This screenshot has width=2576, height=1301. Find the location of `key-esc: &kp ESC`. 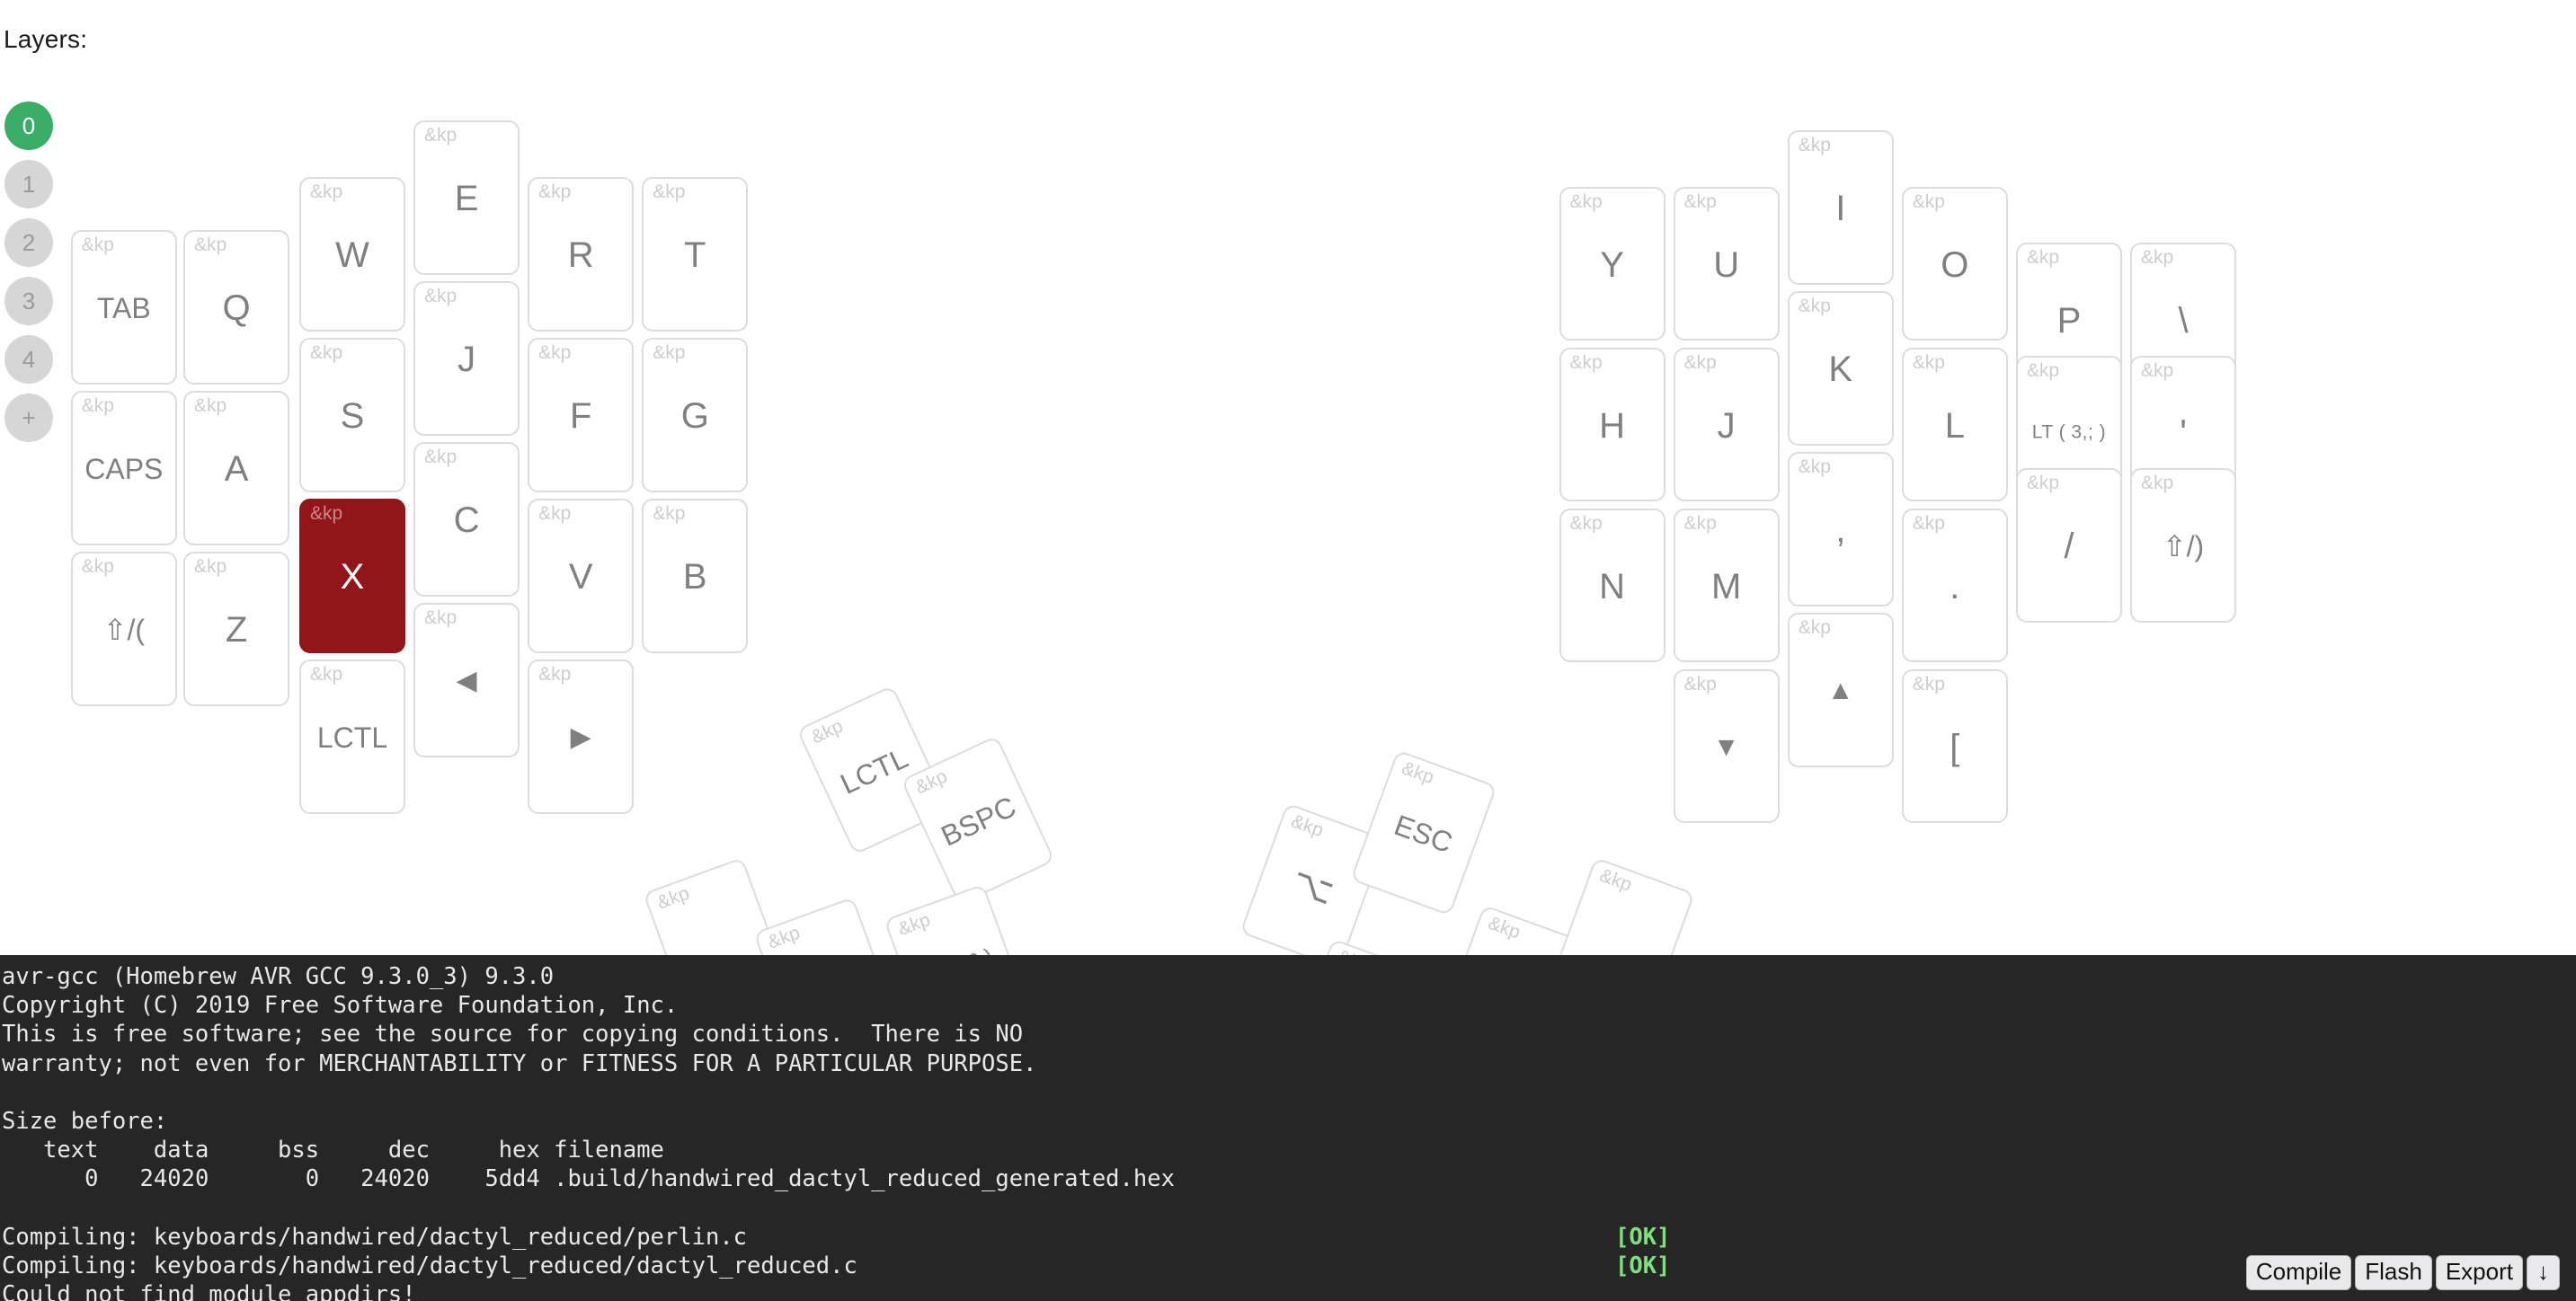

key-esc: &kp ESC is located at coordinates (1423, 832).